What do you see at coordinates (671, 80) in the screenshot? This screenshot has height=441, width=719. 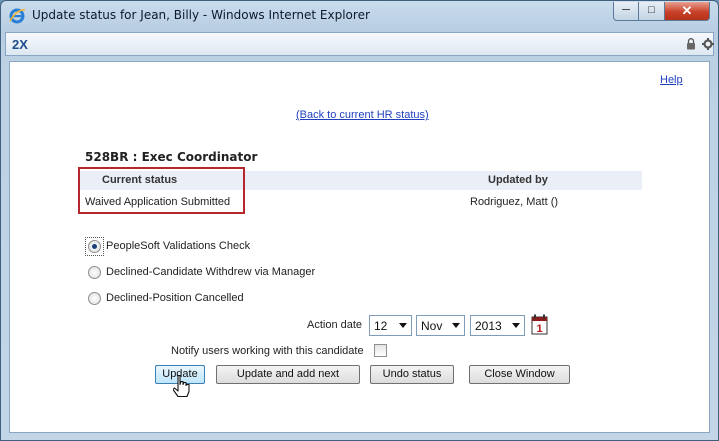 I see `help-link: Help` at bounding box center [671, 80].